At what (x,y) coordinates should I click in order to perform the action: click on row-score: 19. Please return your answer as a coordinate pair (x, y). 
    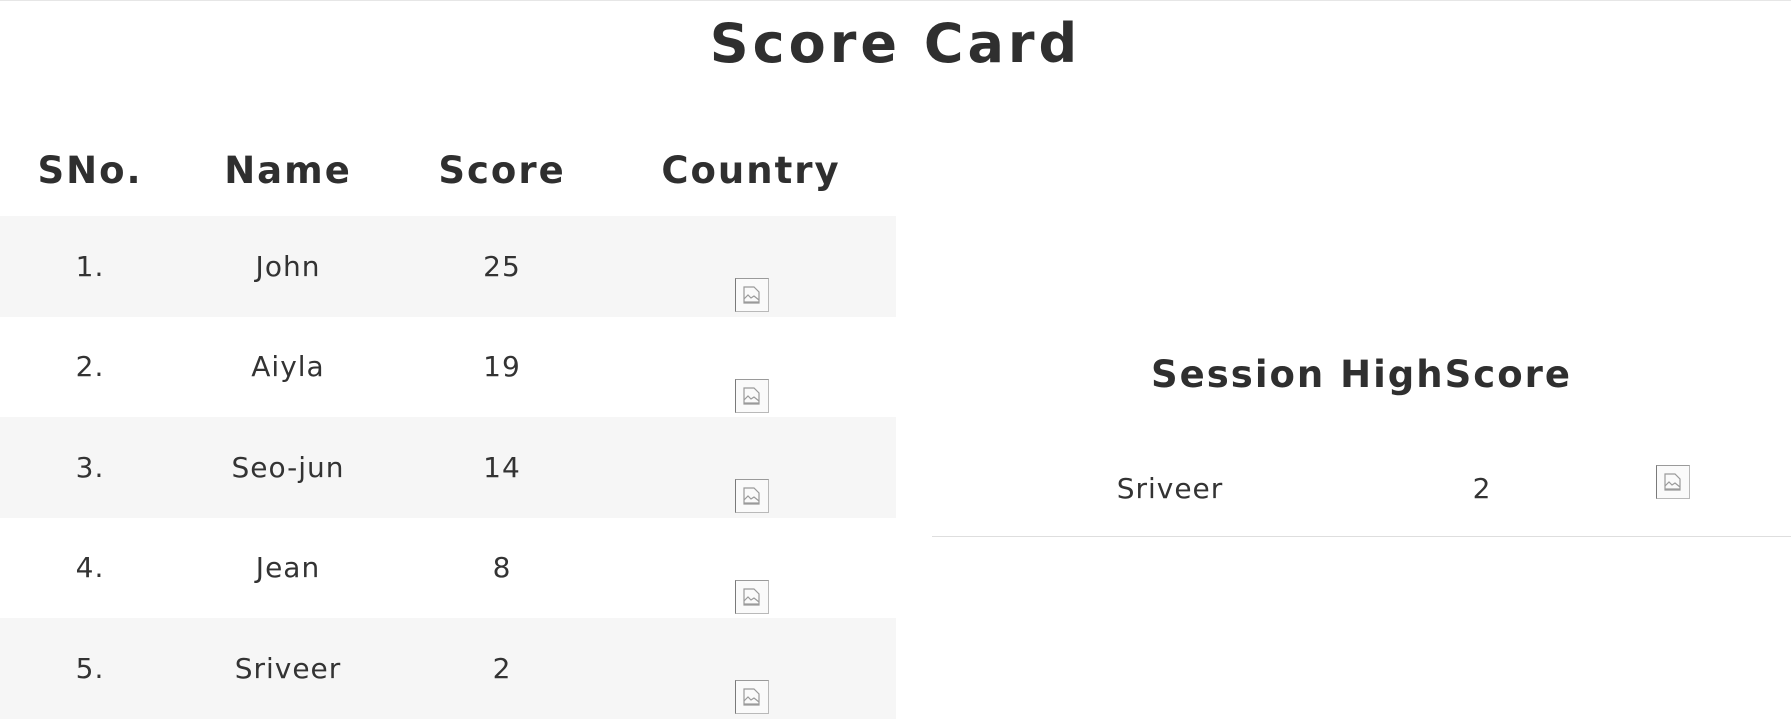
    Looking at the image, I should click on (502, 367).